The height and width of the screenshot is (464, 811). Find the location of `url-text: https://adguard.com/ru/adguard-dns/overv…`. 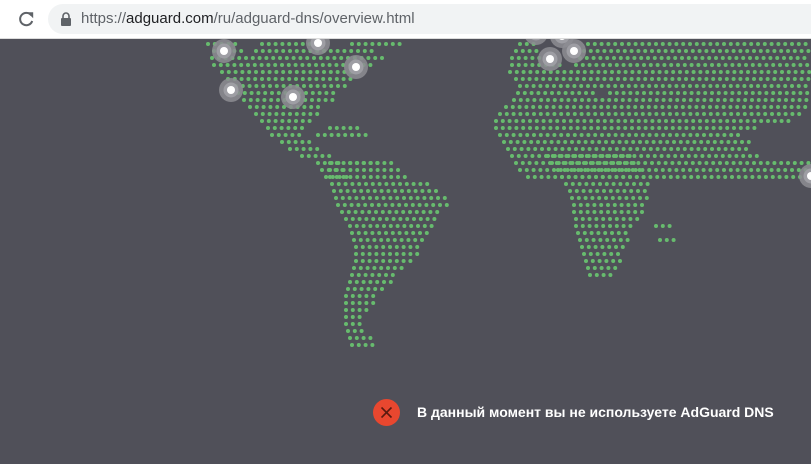

url-text: https://adguard.com/ru/adguard-dns/overv… is located at coordinates (248, 19).